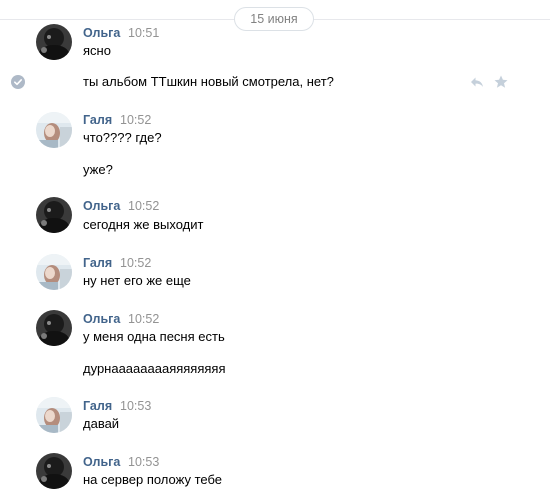  I want to click on star-icon, so click(501, 82).